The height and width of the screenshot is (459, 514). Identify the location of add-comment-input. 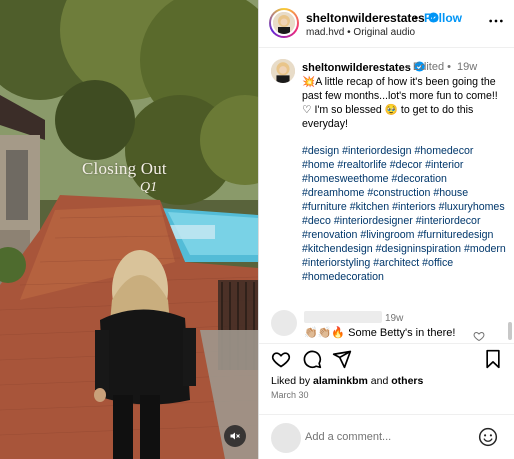
(390, 437).